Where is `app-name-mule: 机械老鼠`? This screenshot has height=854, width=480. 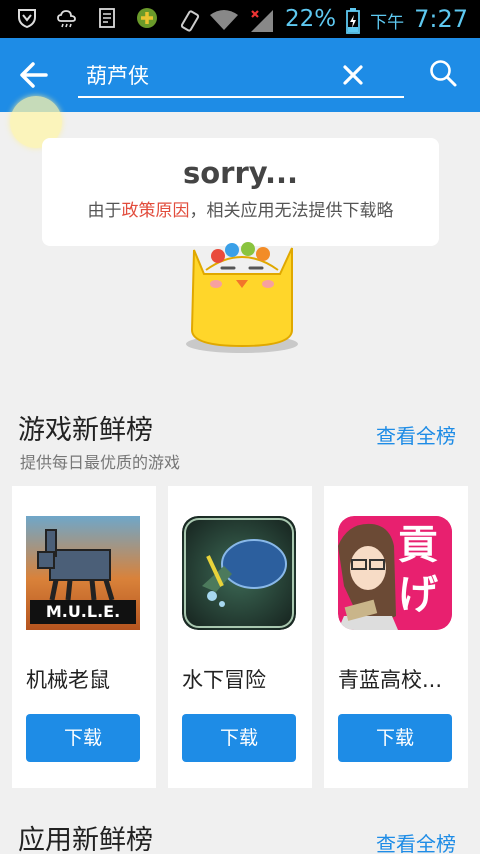
app-name-mule: 机械老鼠 is located at coordinates (68, 680).